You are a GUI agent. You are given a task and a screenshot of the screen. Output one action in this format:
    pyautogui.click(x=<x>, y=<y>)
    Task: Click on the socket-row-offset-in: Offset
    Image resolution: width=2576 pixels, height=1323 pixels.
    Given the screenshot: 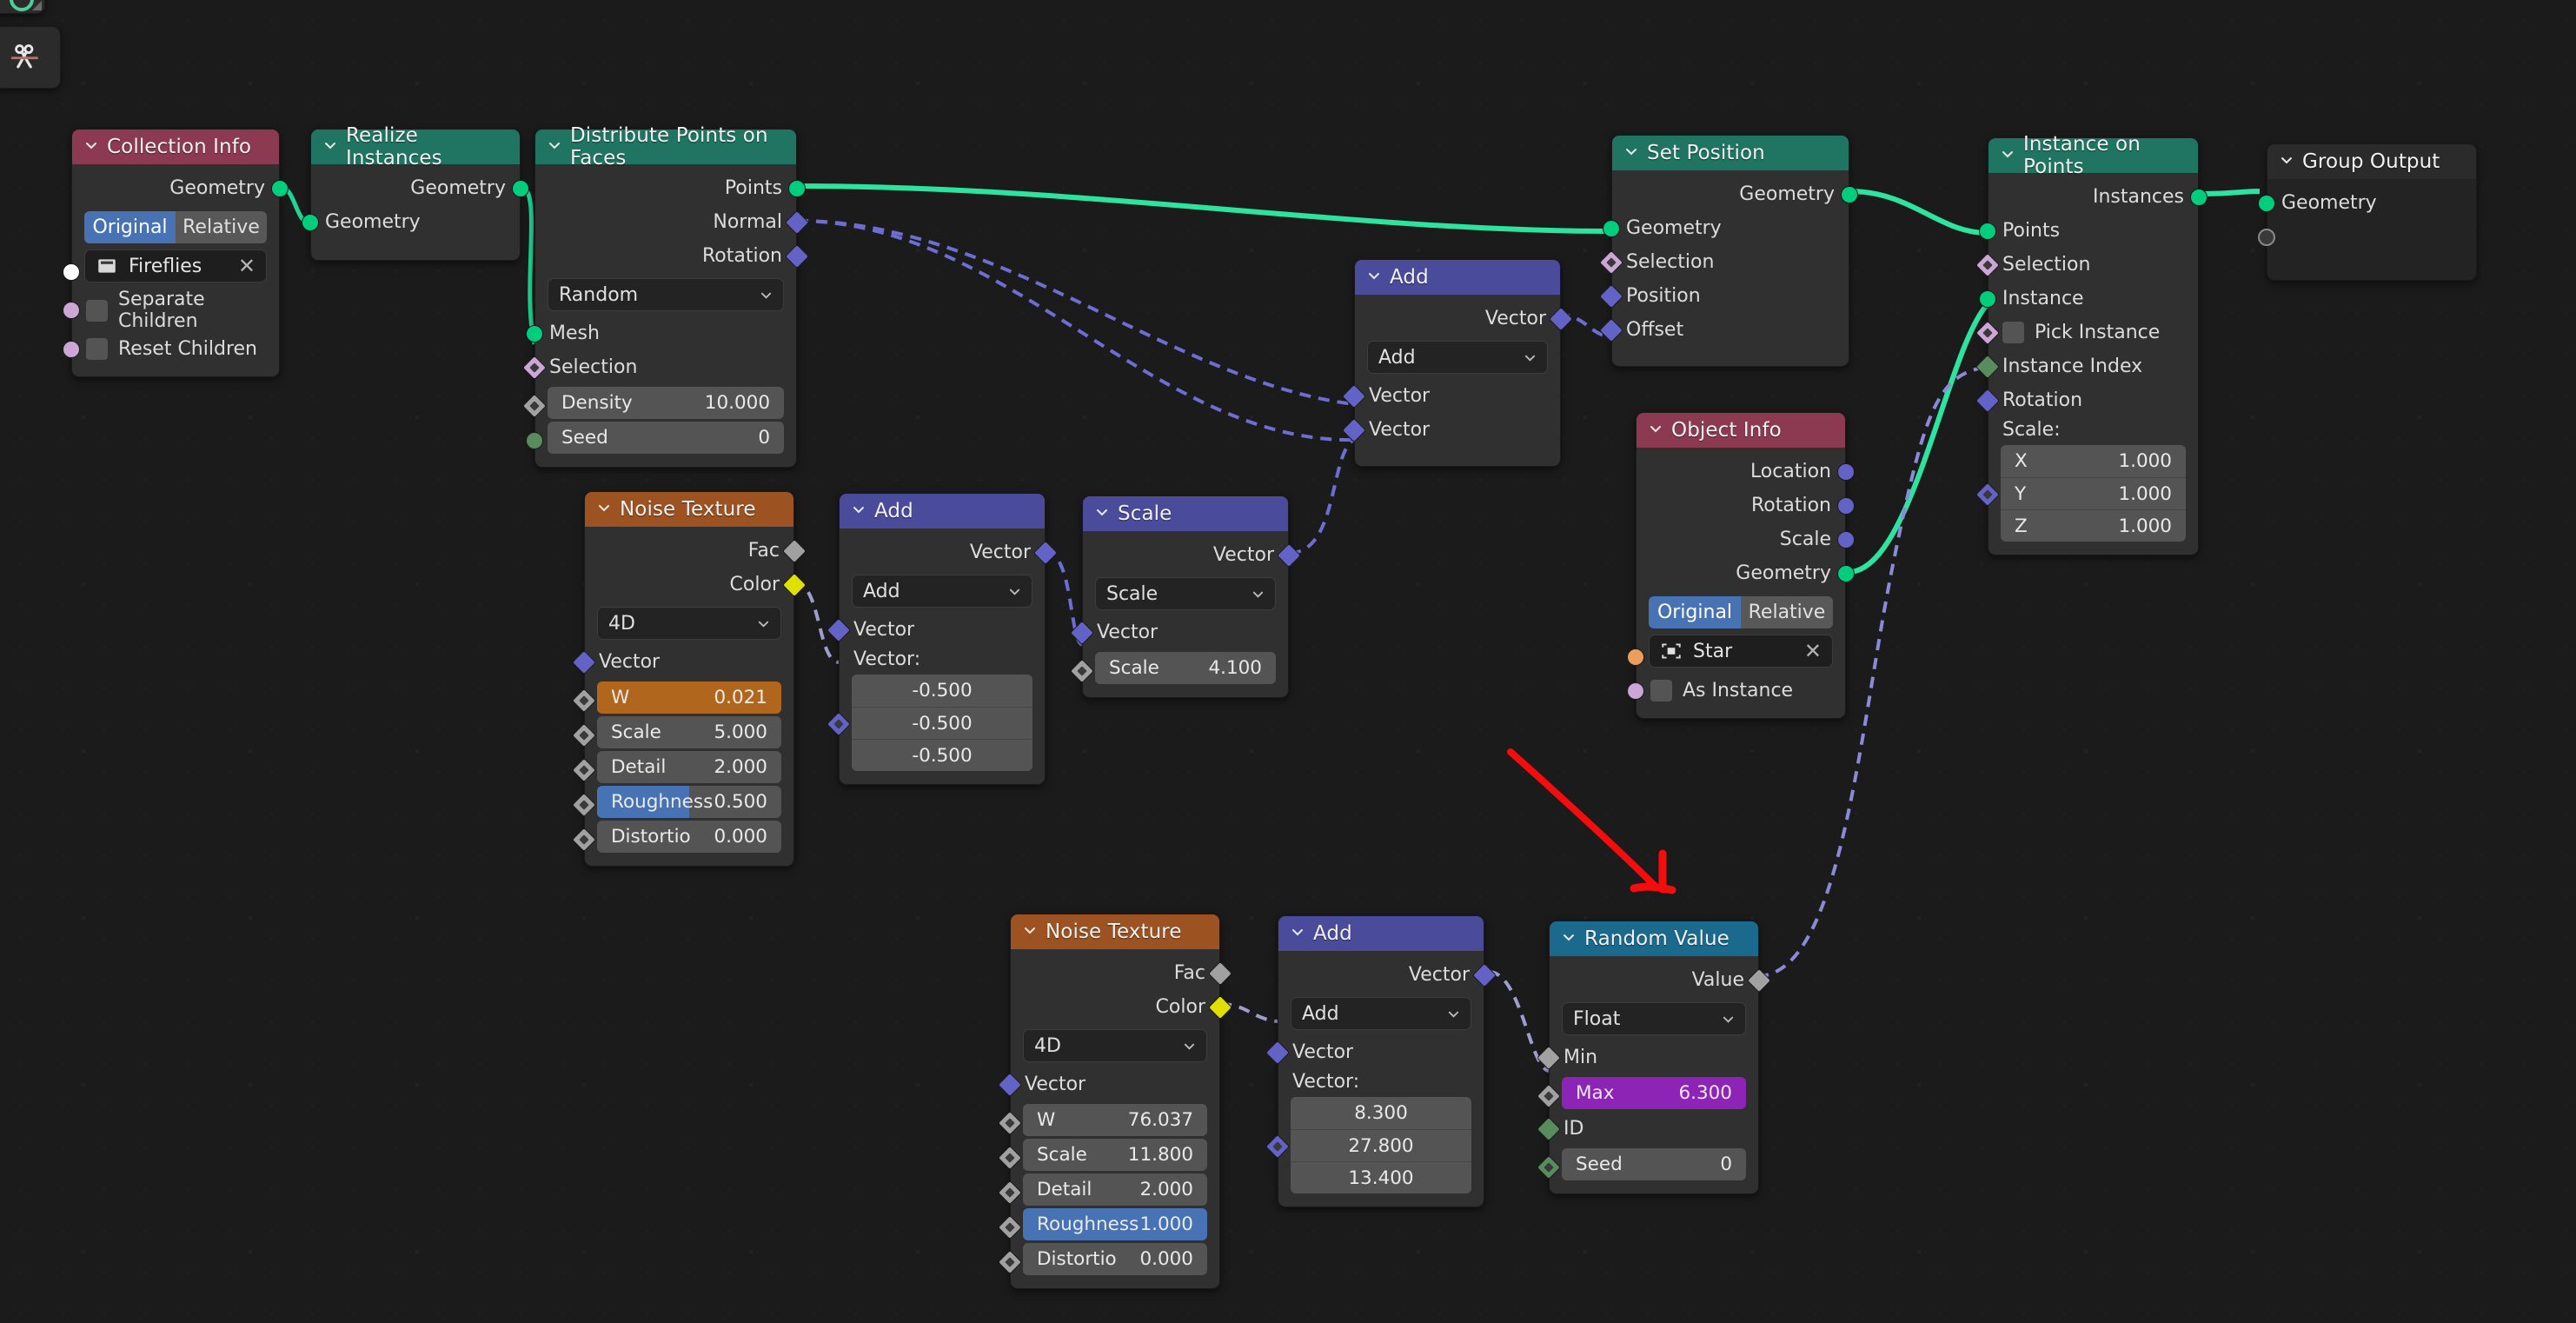 What is the action you would take?
    pyautogui.click(x=1723, y=330)
    